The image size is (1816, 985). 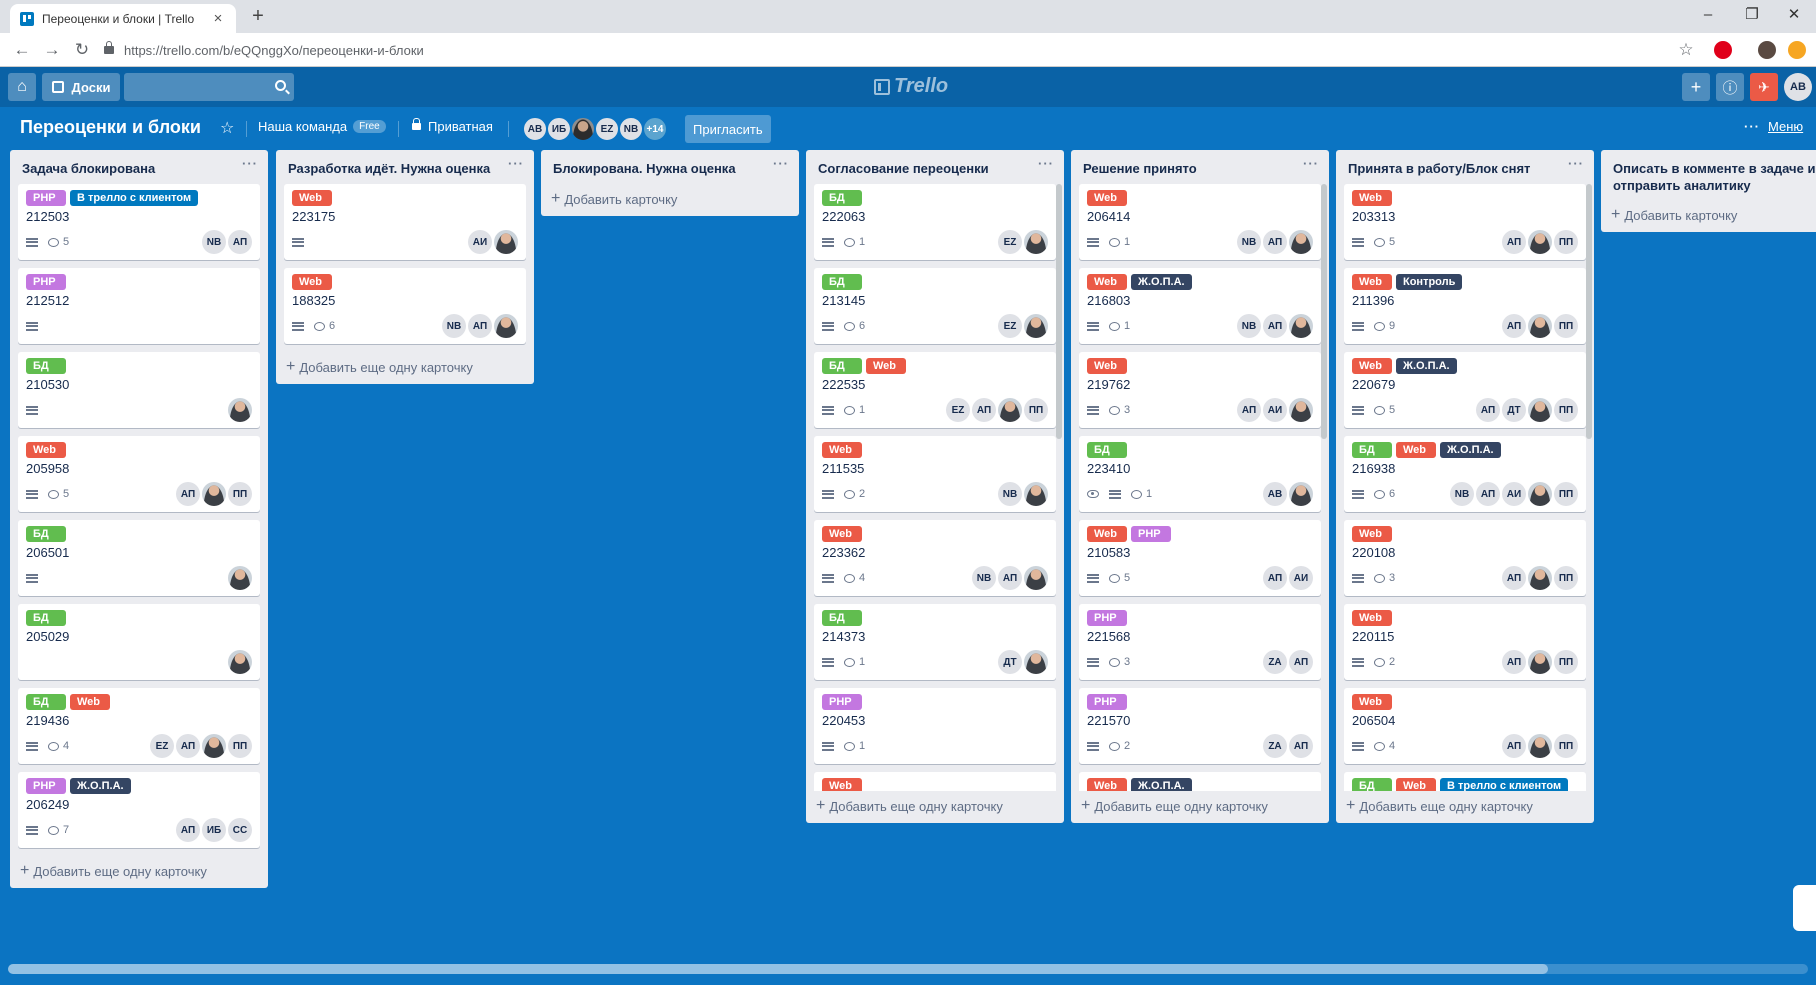 What do you see at coordinates (1708, 216) in the screenshot?
I see `add-card-button: + Добавить карточку` at bounding box center [1708, 216].